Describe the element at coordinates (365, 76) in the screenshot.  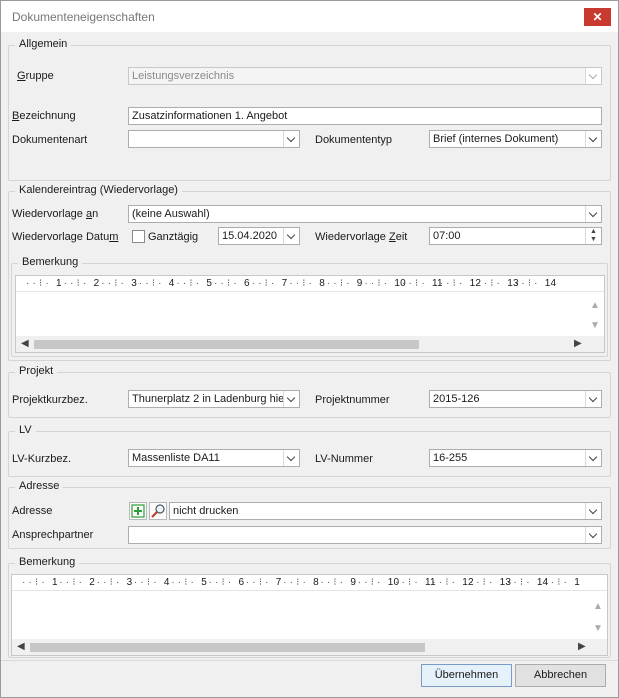
I see `gruppe-select: Leistungsverzeichnis` at that location.